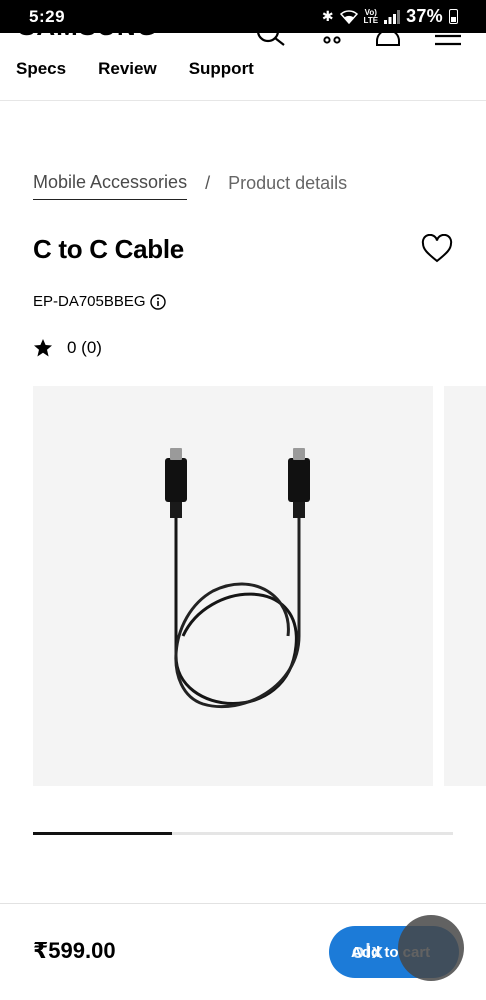  What do you see at coordinates (190, 186) in the screenshot?
I see `breadcrumb: Mobile Accessories / Product details` at bounding box center [190, 186].